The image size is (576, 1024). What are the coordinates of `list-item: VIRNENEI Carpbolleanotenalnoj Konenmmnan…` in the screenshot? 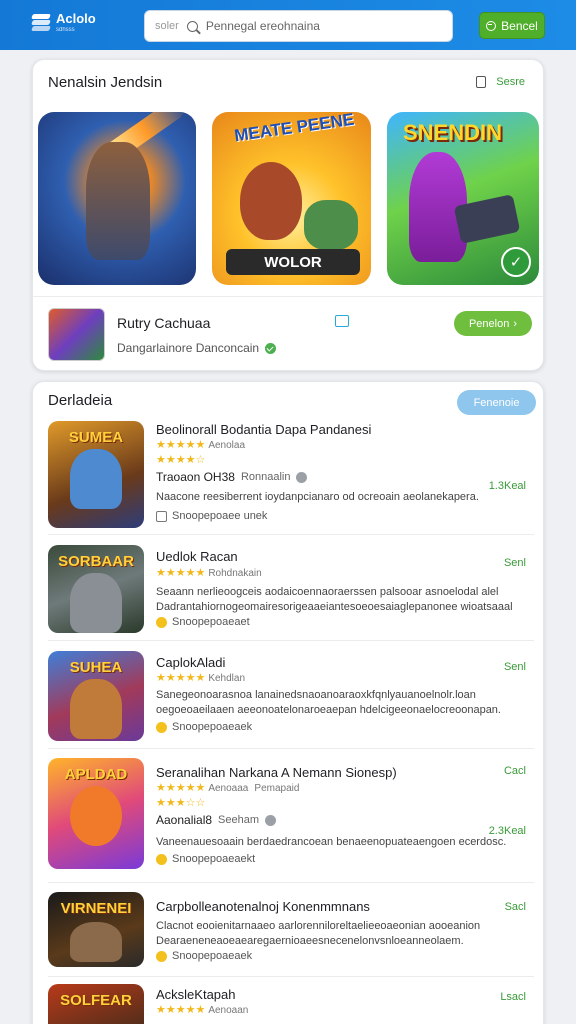 It's located at (291, 931).